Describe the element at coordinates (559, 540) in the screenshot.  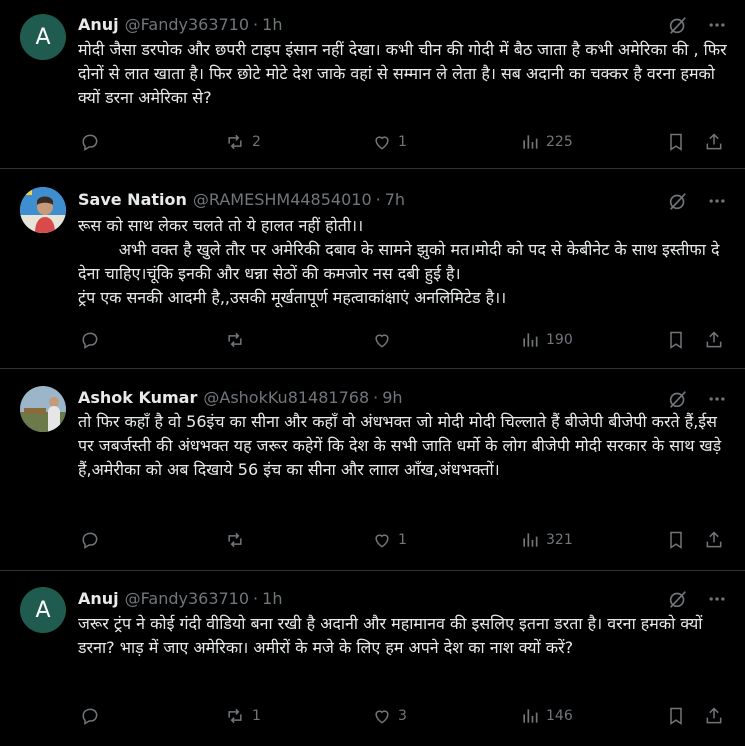
I see `views-count: 321` at that location.